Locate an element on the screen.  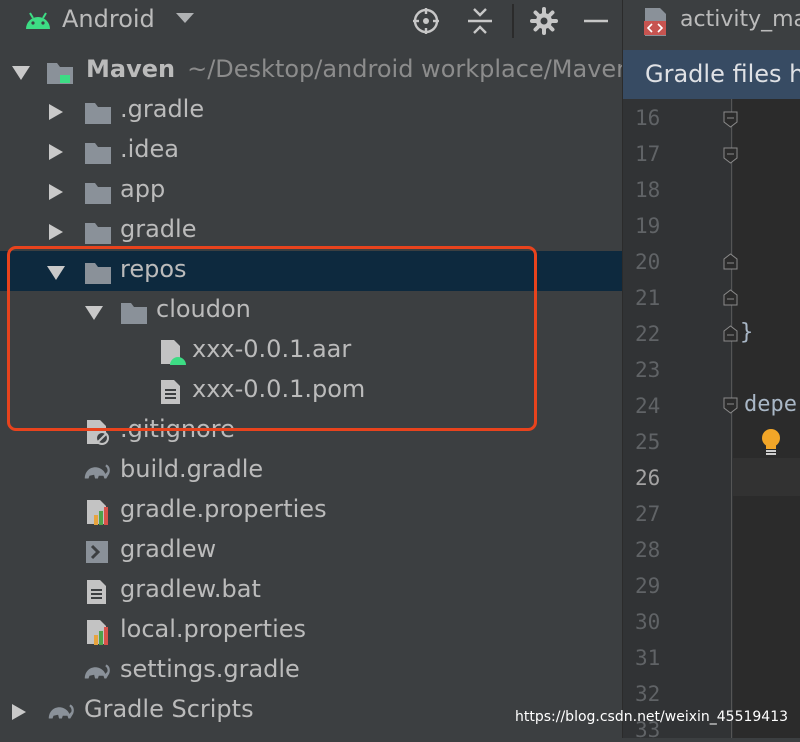
line-number: 32 is located at coordinates (648, 694).